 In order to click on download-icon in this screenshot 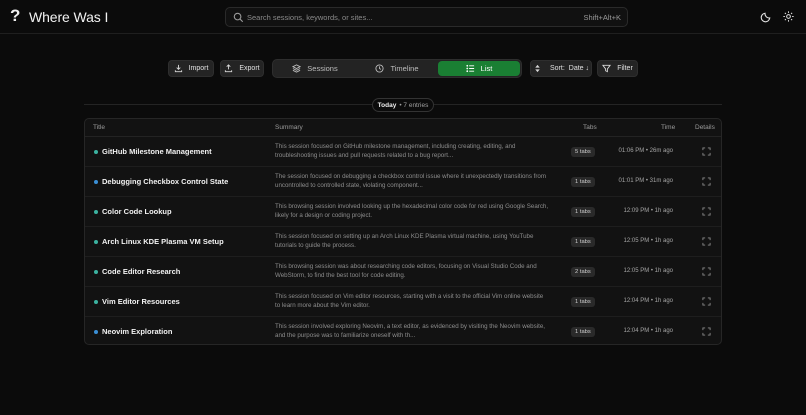, I will do `click(178, 68)`.